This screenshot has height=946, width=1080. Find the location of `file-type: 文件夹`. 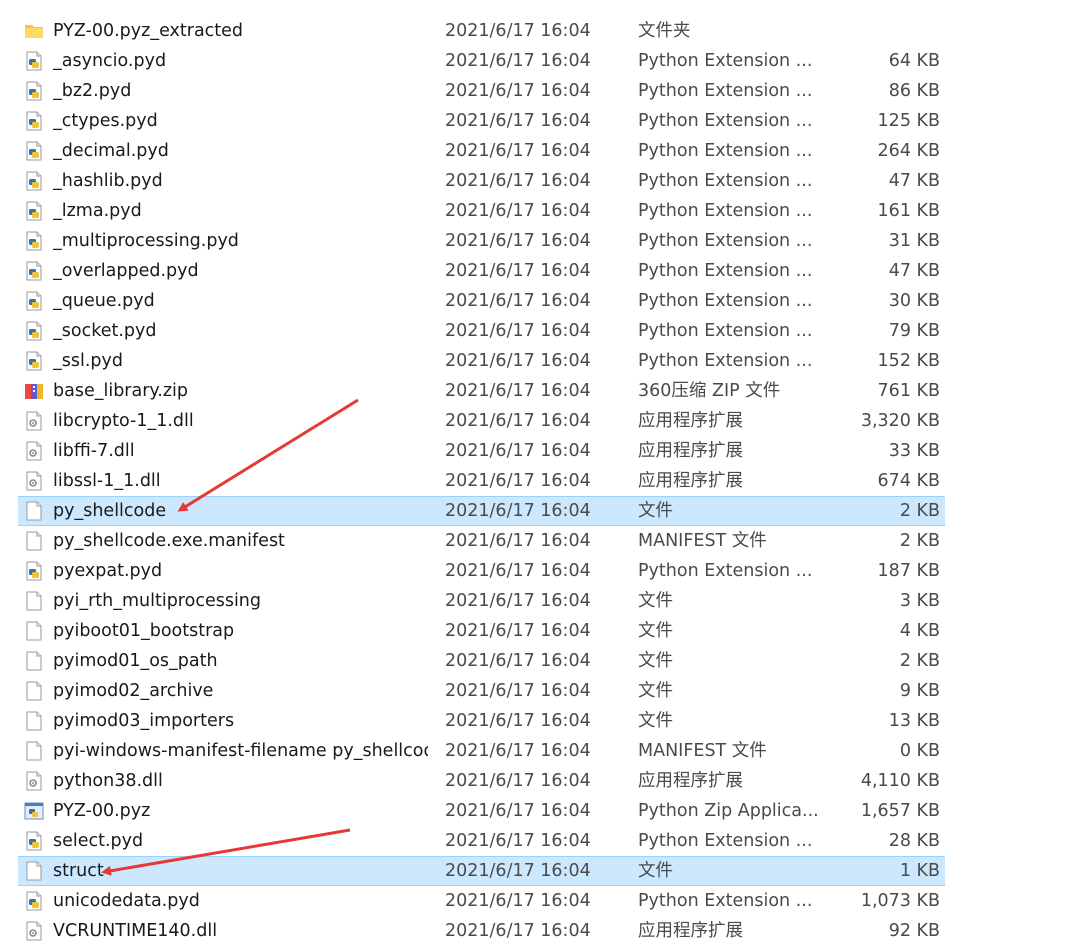

file-type: 文件夹 is located at coordinates (664, 31).